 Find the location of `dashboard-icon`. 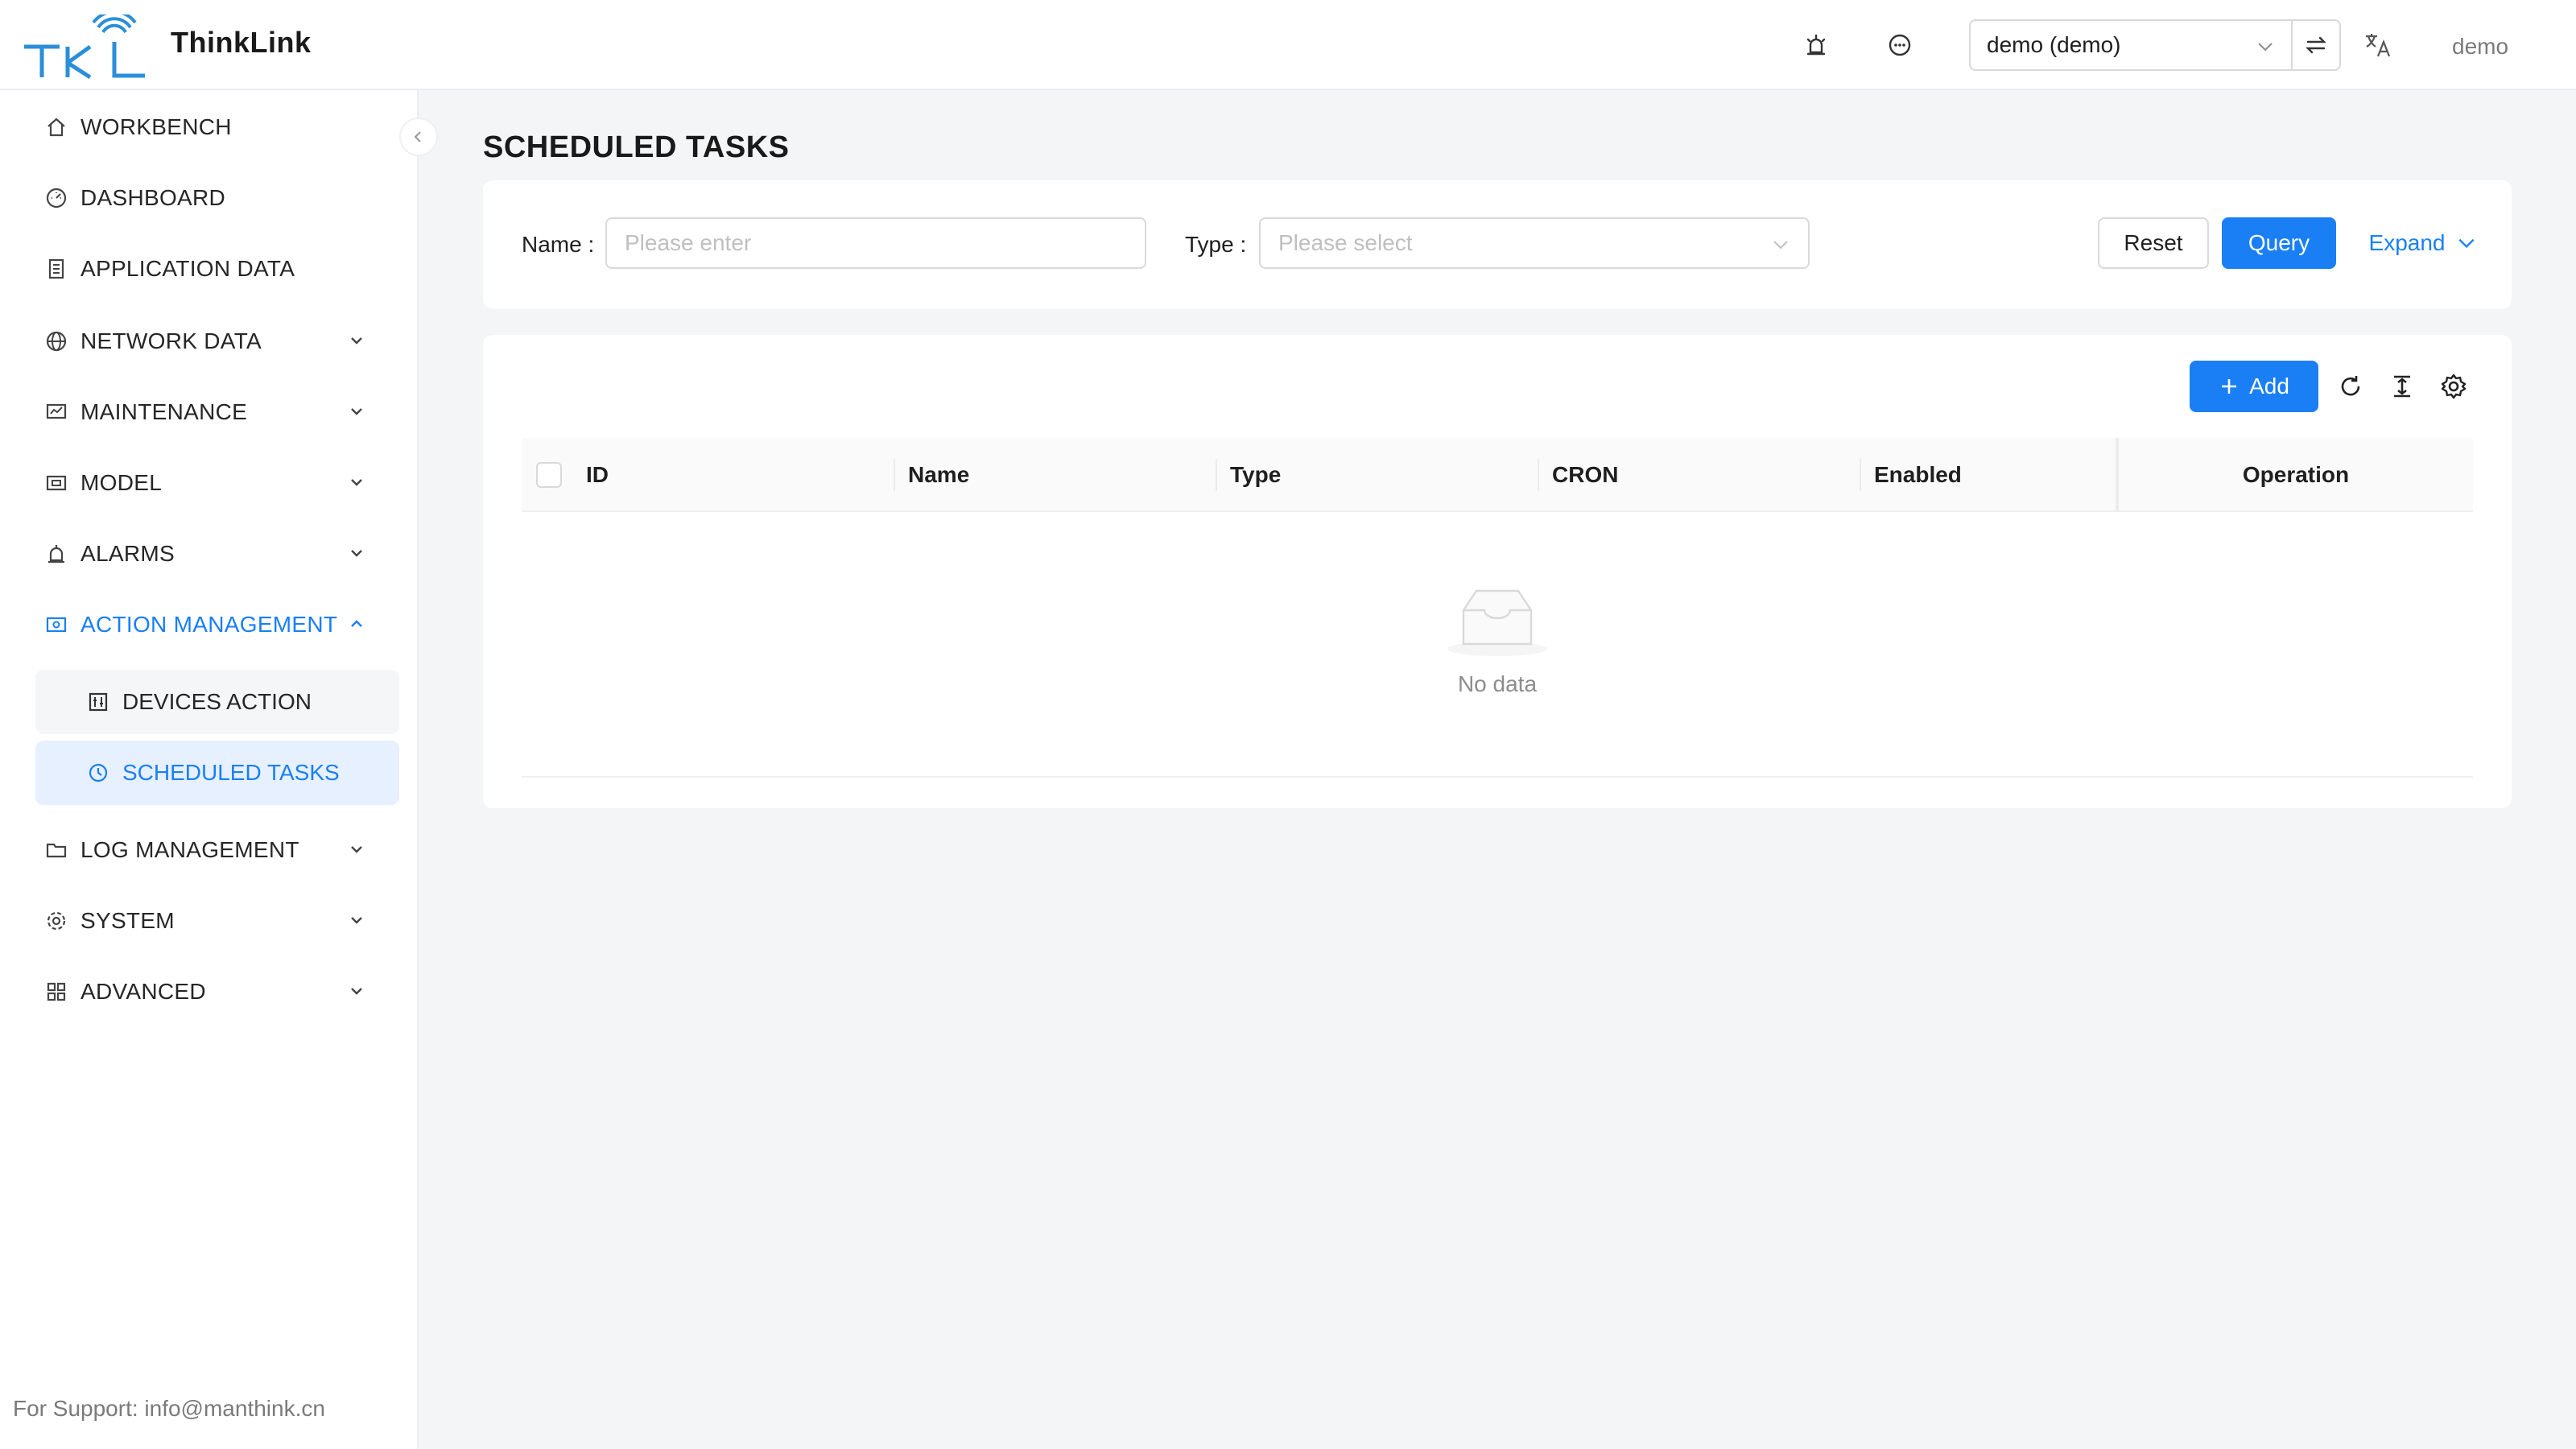

dashboard-icon is located at coordinates (56, 198).